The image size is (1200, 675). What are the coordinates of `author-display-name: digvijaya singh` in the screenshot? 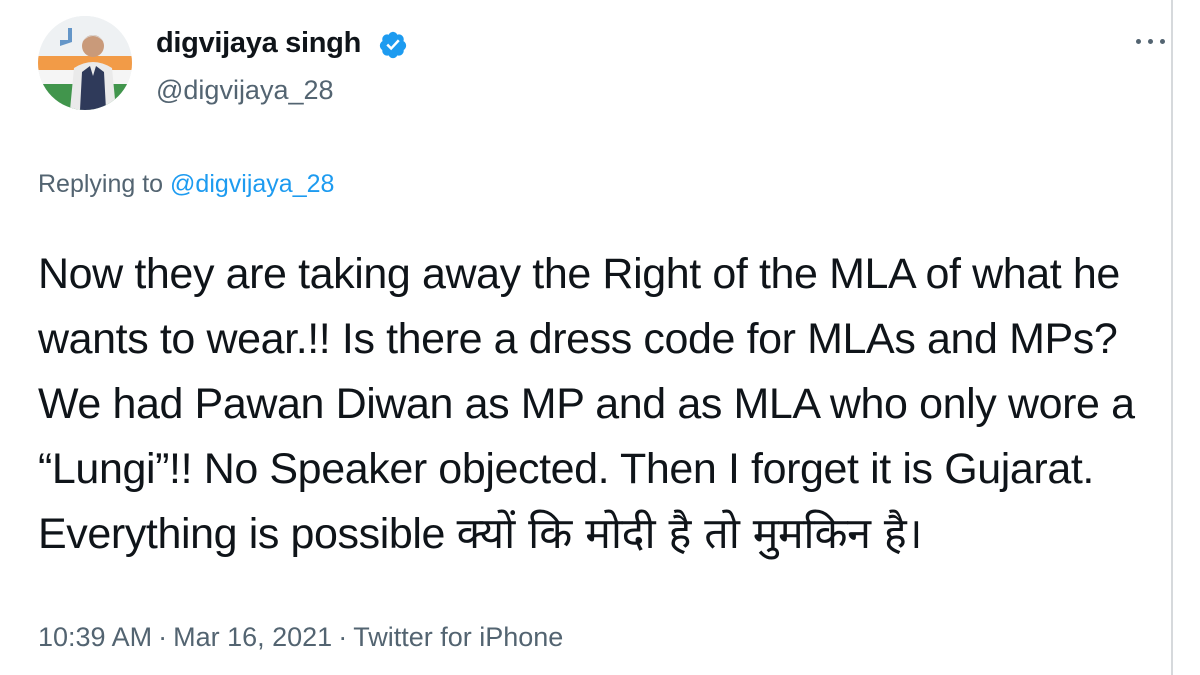 It's located at (258, 43).